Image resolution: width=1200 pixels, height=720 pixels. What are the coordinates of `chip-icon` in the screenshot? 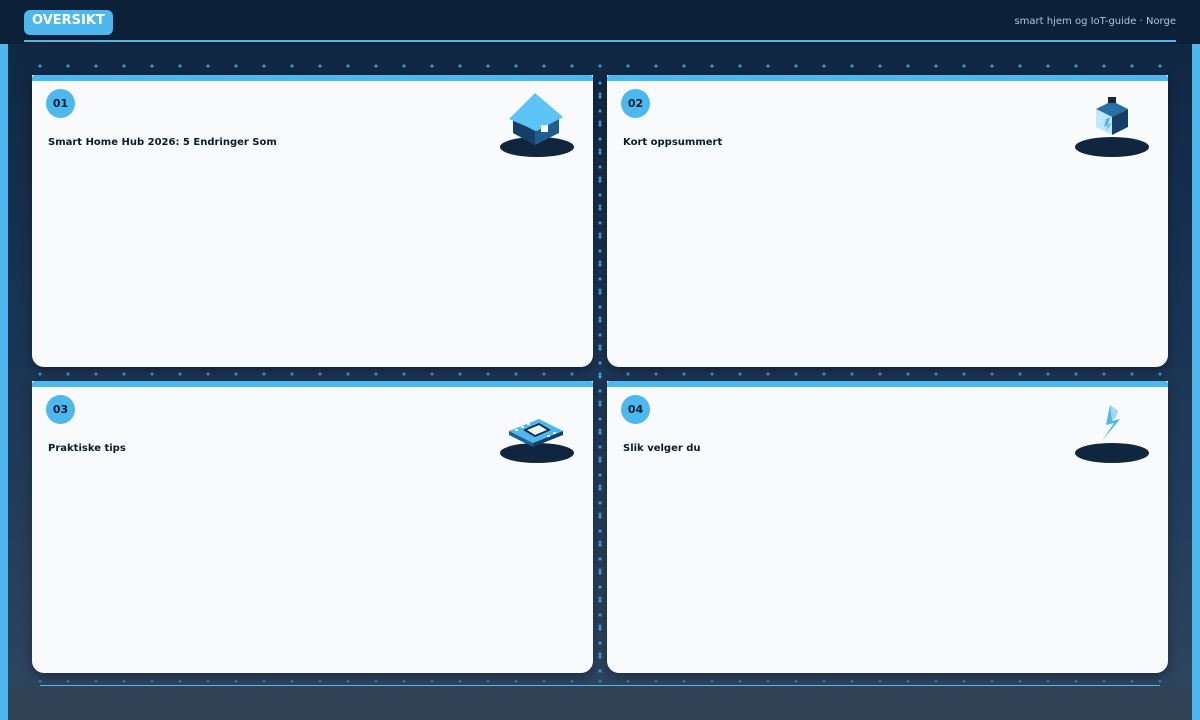 It's located at (537, 441).